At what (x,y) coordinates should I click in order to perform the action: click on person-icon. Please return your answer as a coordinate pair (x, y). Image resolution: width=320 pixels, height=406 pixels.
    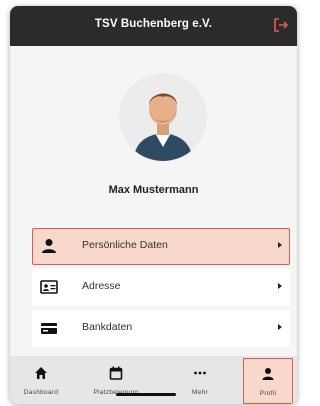
    Looking at the image, I should click on (49, 246).